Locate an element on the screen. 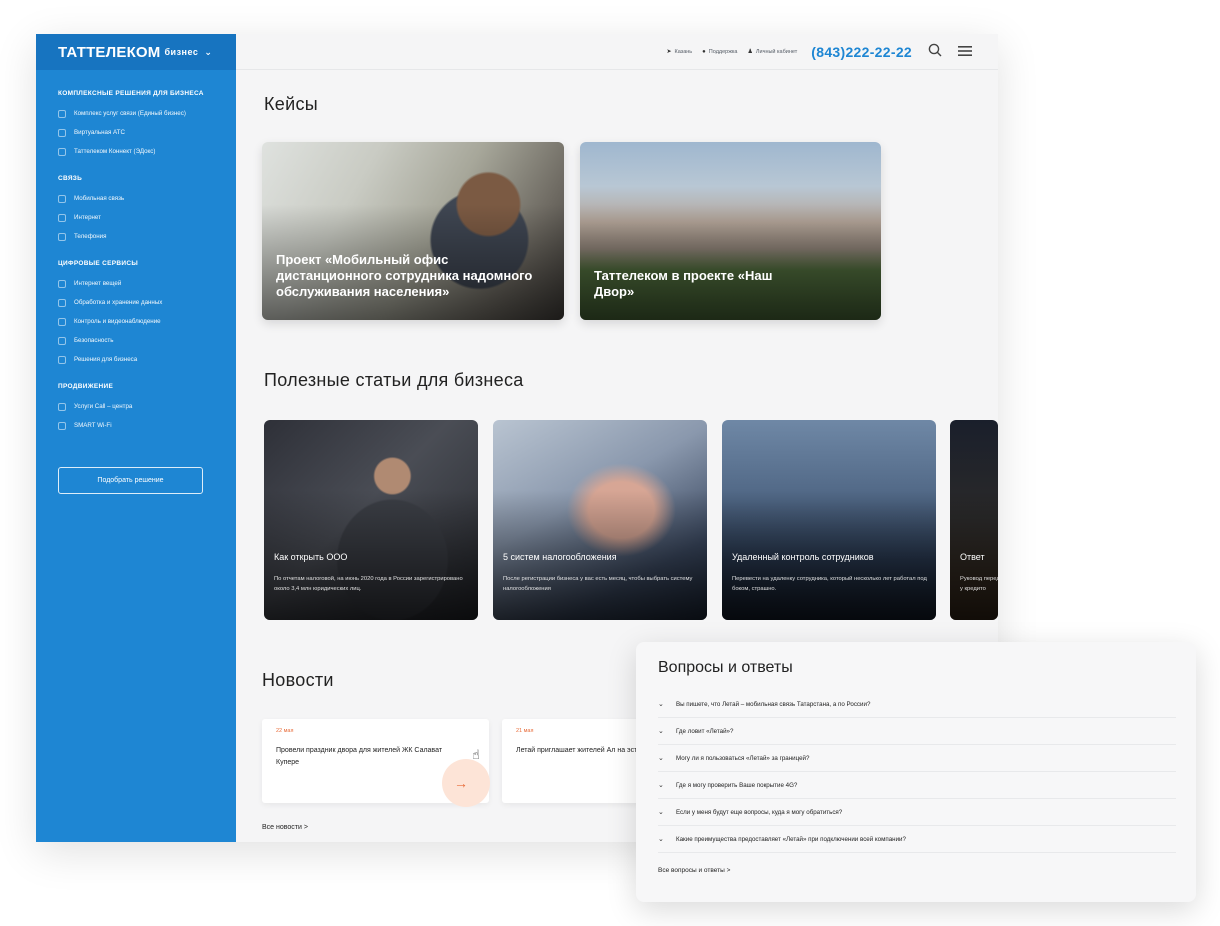  sidebar-item-smart-wifi: SMART Wi-Fi is located at coordinates (147, 425).